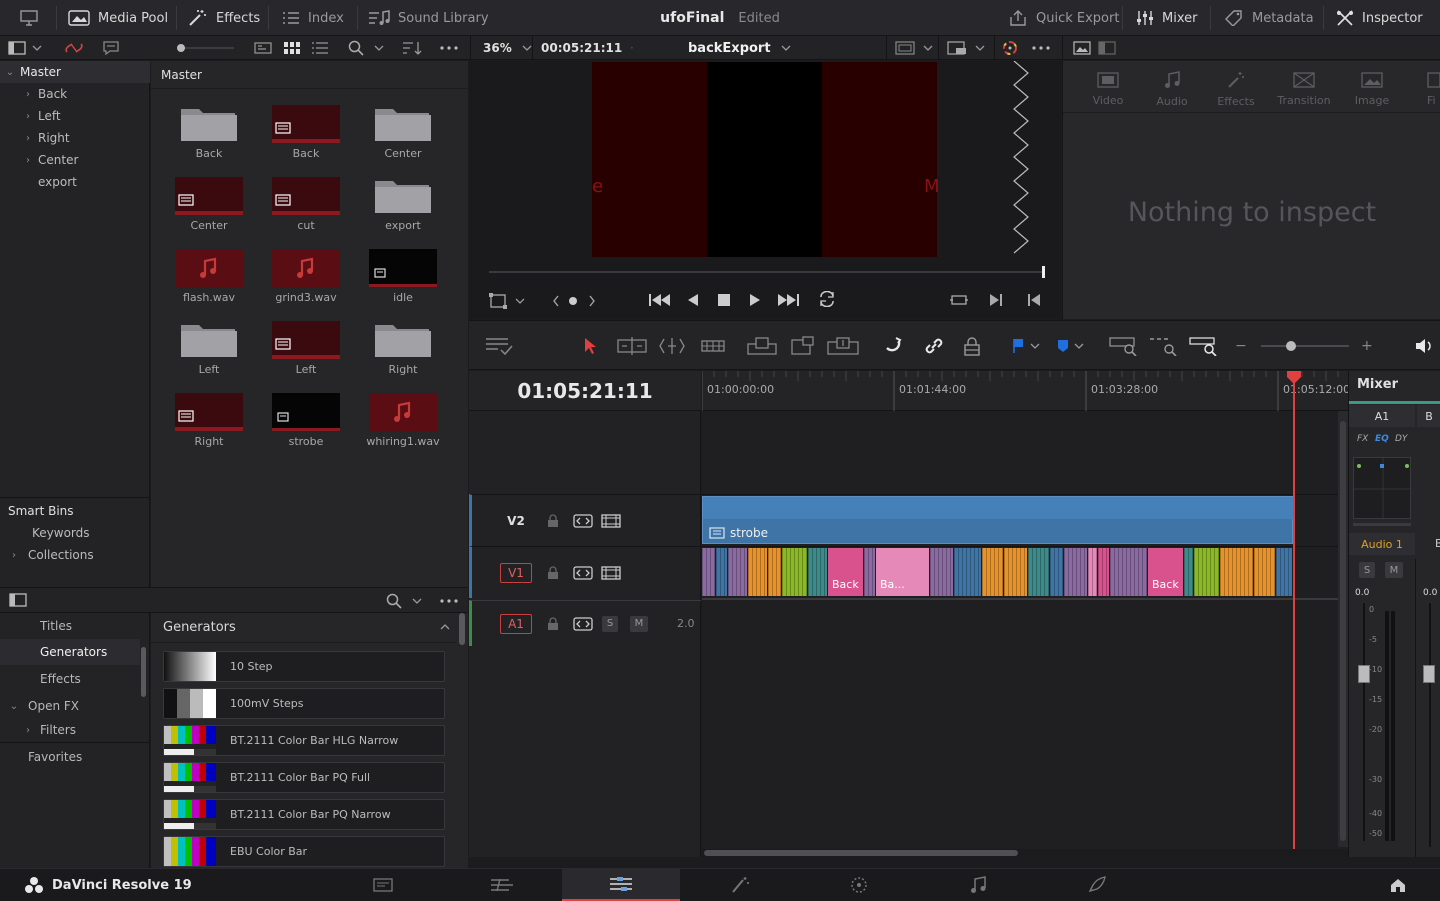 The height and width of the screenshot is (901, 1440). I want to click on viewer-frame: e M, so click(766, 159).